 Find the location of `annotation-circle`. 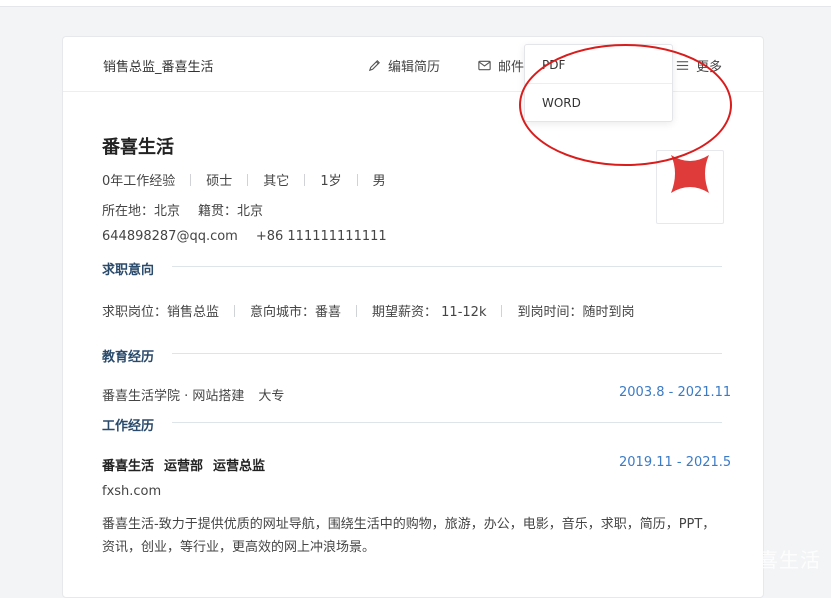

annotation-circle is located at coordinates (625, 105).